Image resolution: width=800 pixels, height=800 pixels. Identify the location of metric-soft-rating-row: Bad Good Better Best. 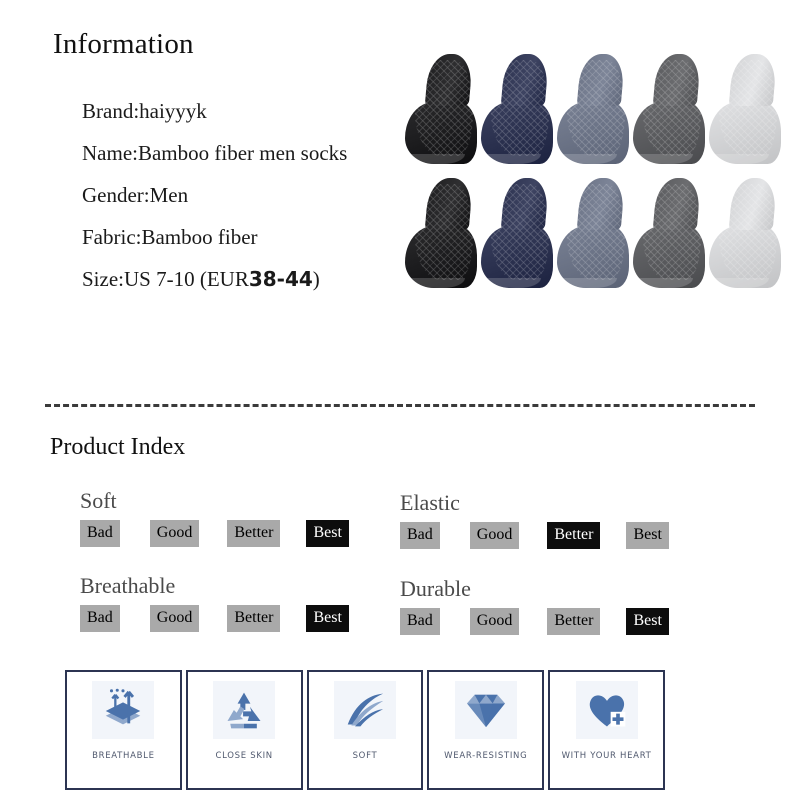
(214, 533).